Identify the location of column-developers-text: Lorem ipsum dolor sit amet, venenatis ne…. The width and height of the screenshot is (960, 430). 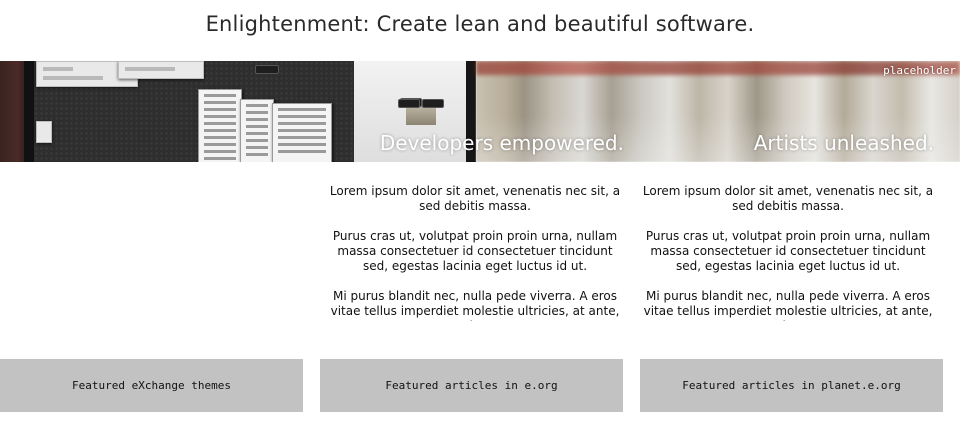
(475, 252).